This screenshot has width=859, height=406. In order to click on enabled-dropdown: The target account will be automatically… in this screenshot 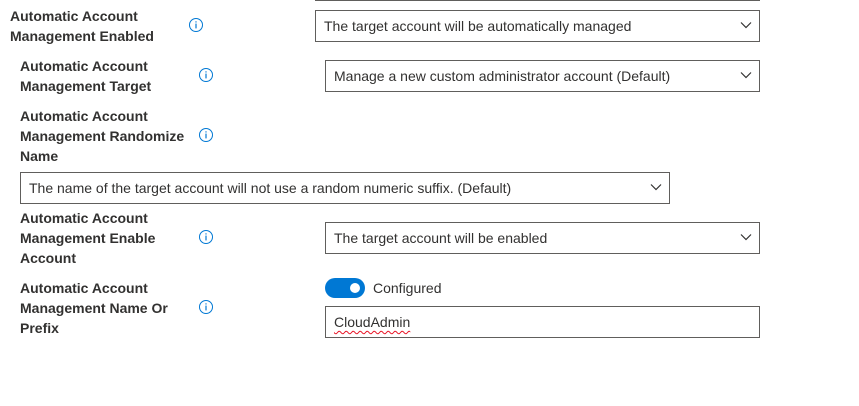, I will do `click(537, 26)`.